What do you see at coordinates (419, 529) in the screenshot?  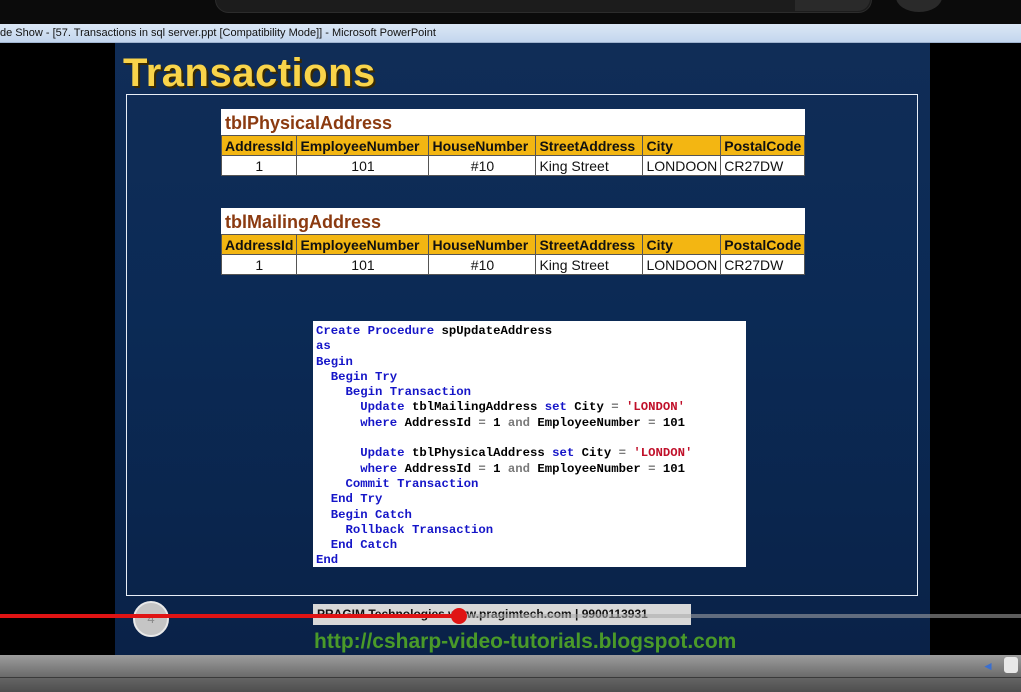 I see `code-token: Rollback Transaction` at bounding box center [419, 529].